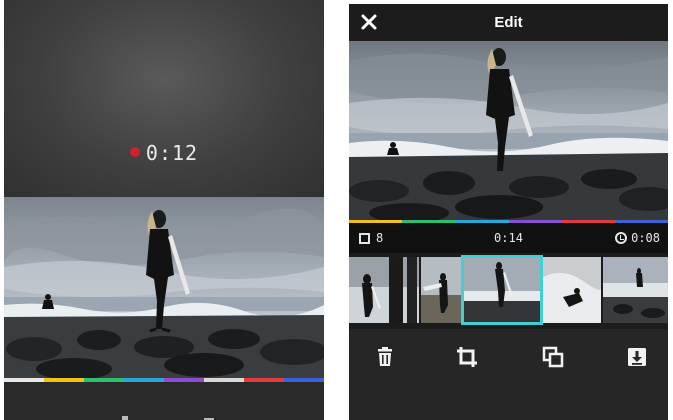 Image resolution: width=673 pixels, height=420 pixels. Describe the element at coordinates (621, 238) in the screenshot. I see `clock-icon` at that location.